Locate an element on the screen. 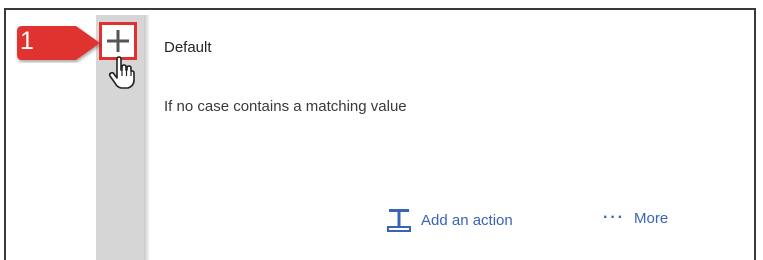  add-case-button is located at coordinates (118, 41).